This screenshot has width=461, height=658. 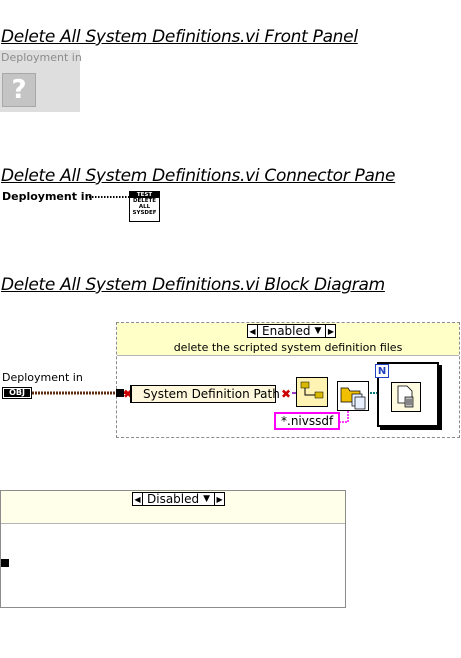 What do you see at coordinates (382, 371) in the screenshot?
I see `loop-count-terminal: N` at bounding box center [382, 371].